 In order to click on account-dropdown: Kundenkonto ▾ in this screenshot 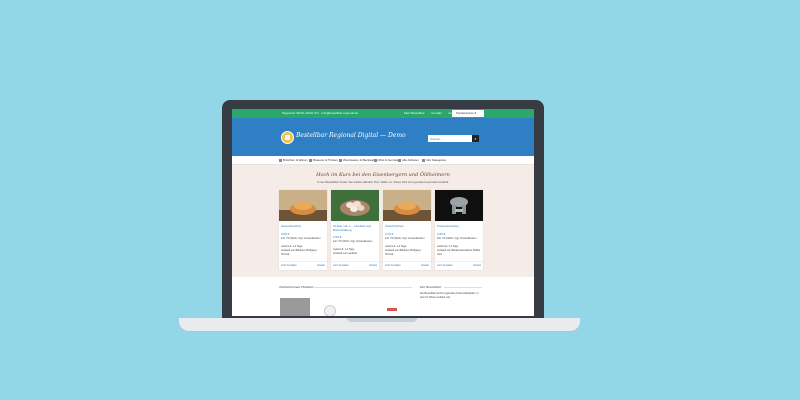, I will do `click(468, 113)`.